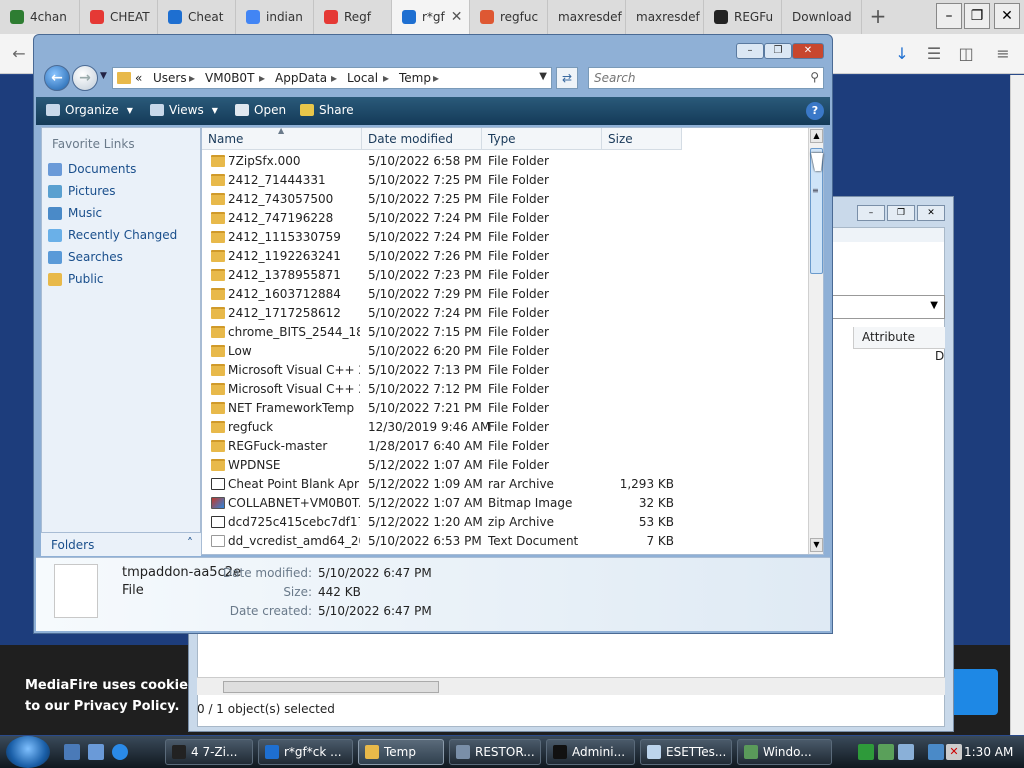 The width and height of the screenshot is (1024, 768). Describe the element at coordinates (750, 51) in the screenshot. I see `explorer-minimize-button: –` at that location.